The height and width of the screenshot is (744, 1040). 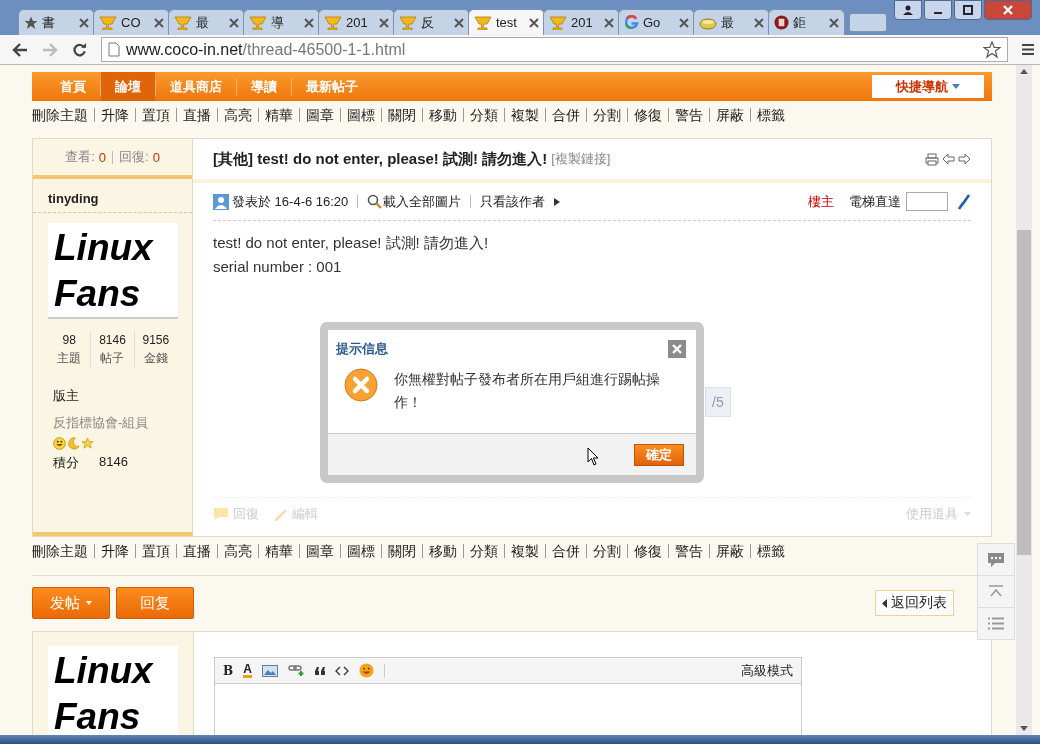 What do you see at coordinates (1008, 10) in the screenshot?
I see `close-button` at bounding box center [1008, 10].